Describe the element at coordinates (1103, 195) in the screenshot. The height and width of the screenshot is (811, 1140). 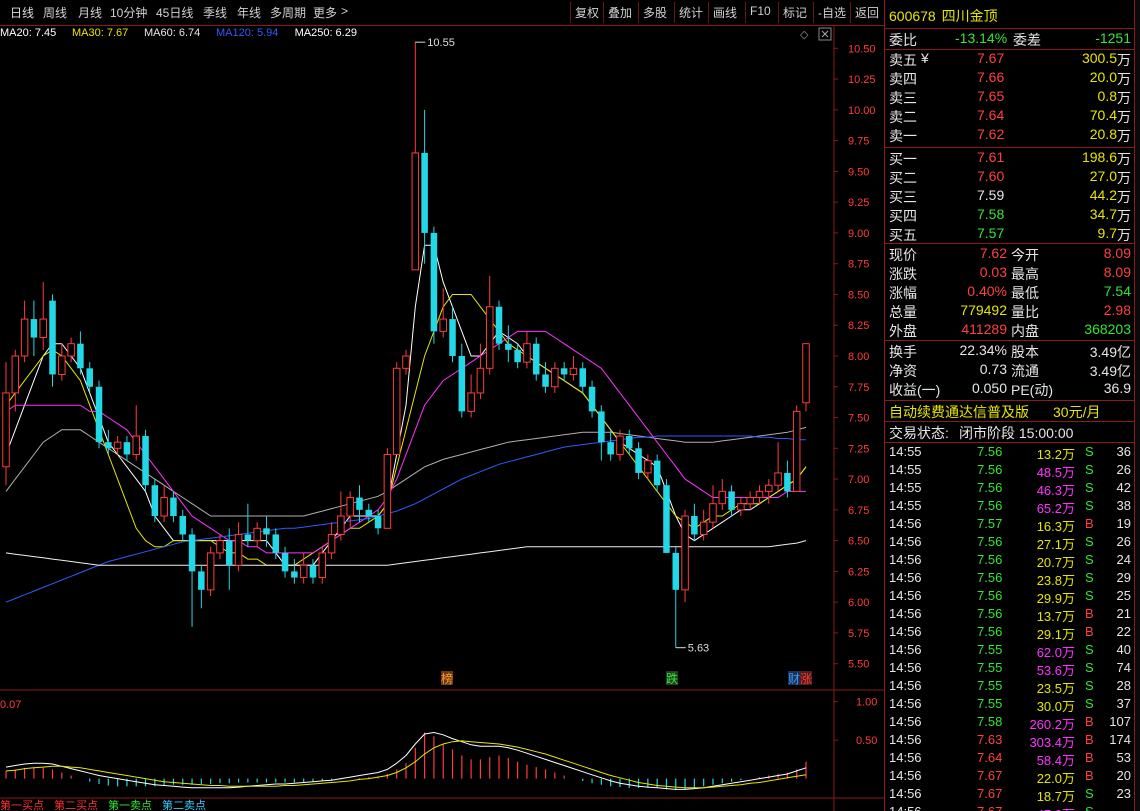
I see `bid-volume: 44.2` at that location.